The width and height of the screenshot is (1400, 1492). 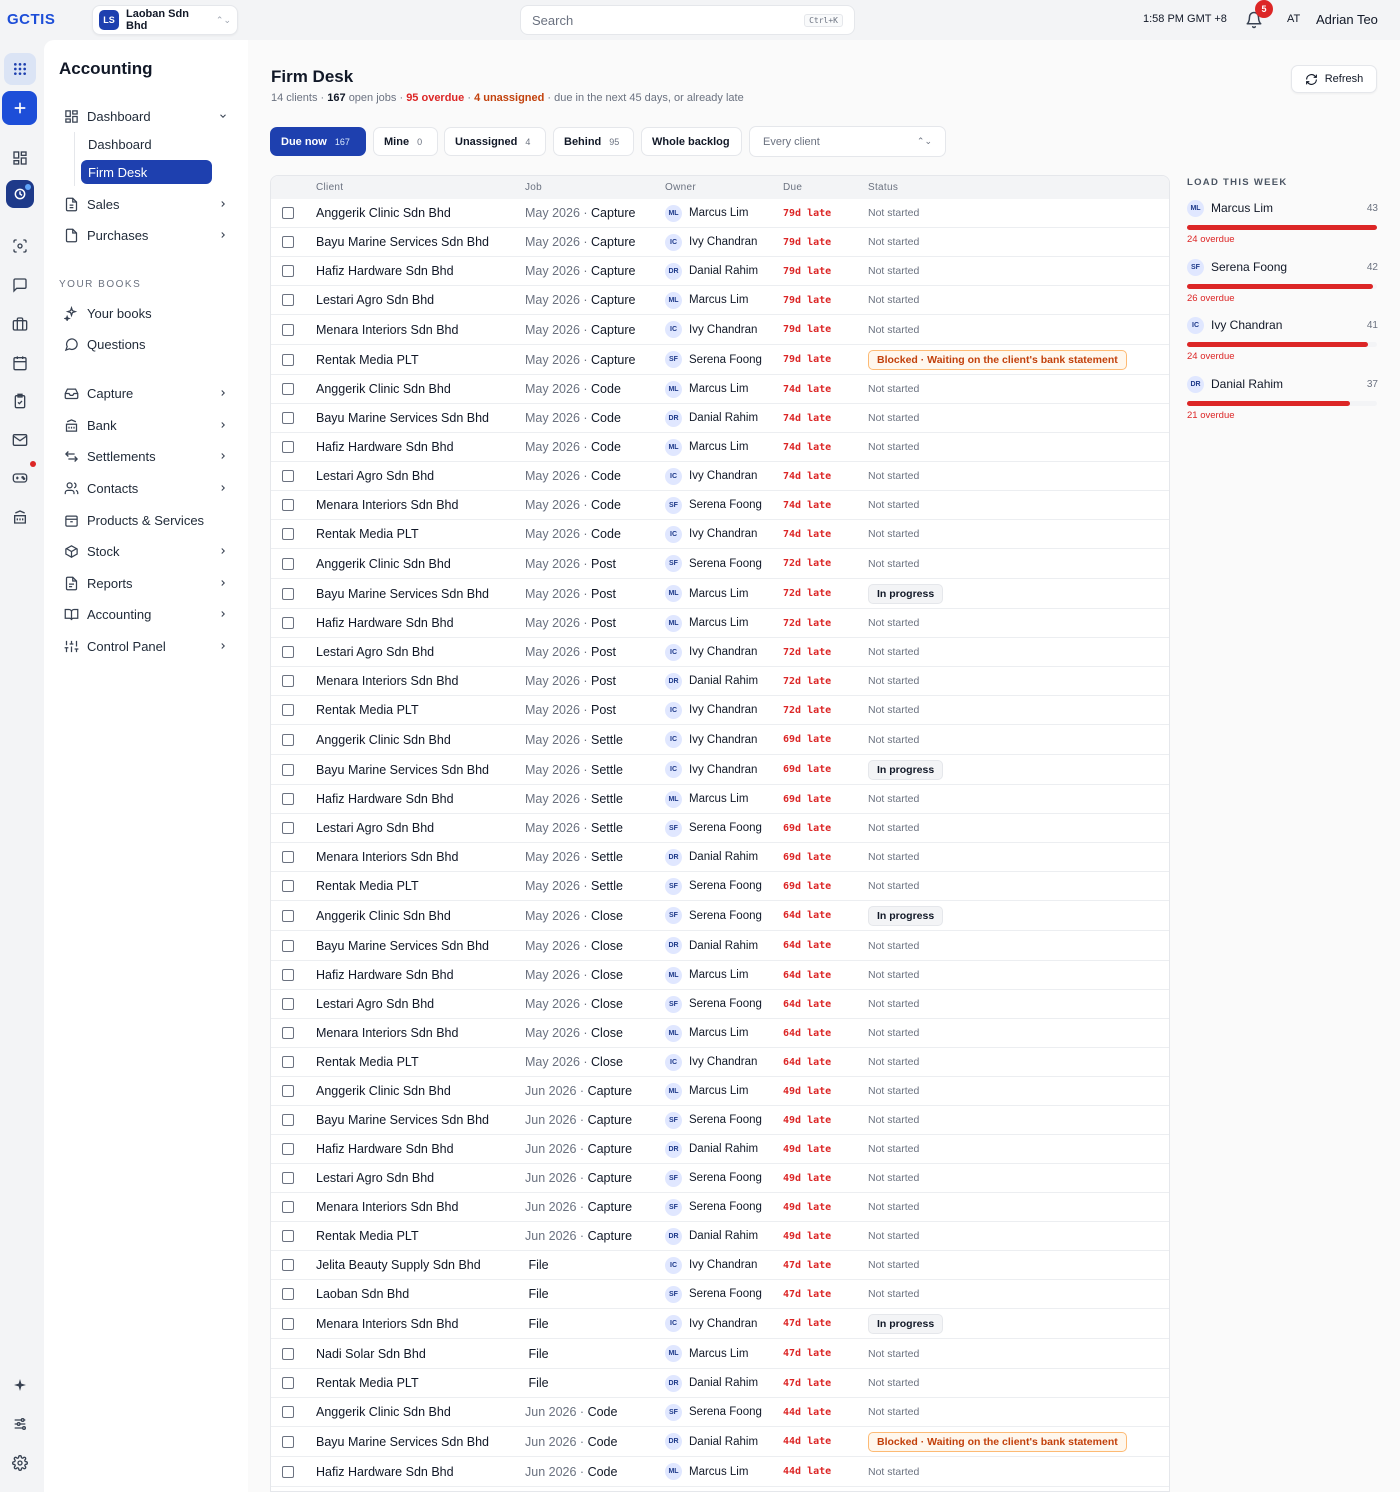 What do you see at coordinates (668, 20) in the screenshot?
I see `search-input` at bounding box center [668, 20].